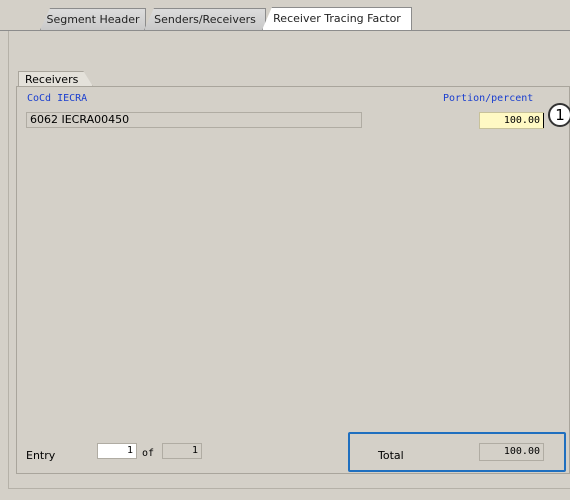 The image size is (570, 500). What do you see at coordinates (337, 18) in the screenshot?
I see `tab-receiver-tracing-factor: Receiver Tracing Factor` at bounding box center [337, 18].